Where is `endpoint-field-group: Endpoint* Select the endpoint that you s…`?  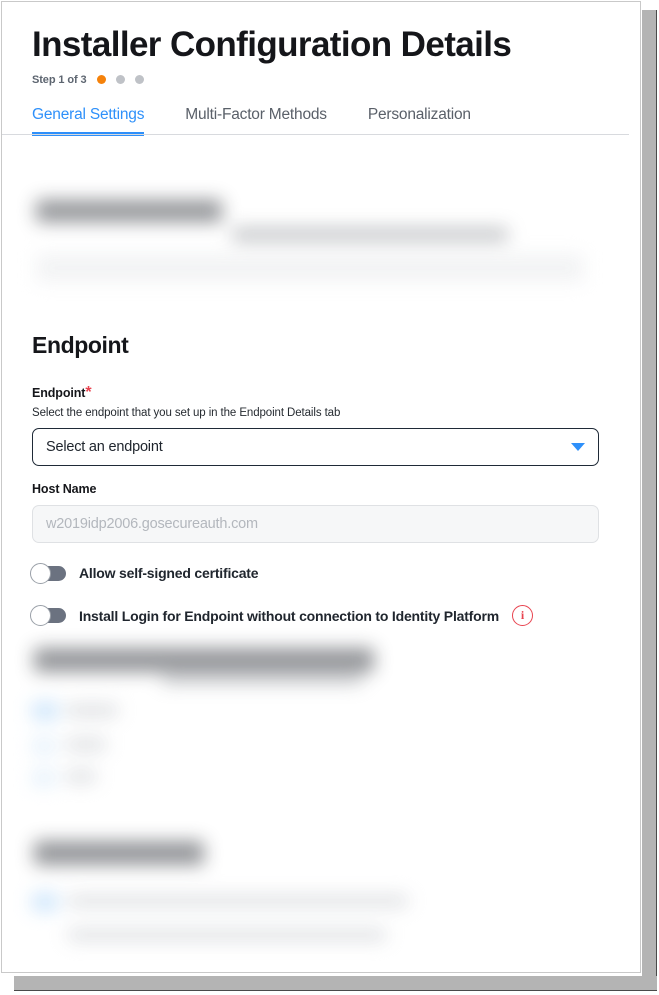 endpoint-field-group: Endpoint* Select the endpoint that you s… is located at coordinates (315, 425).